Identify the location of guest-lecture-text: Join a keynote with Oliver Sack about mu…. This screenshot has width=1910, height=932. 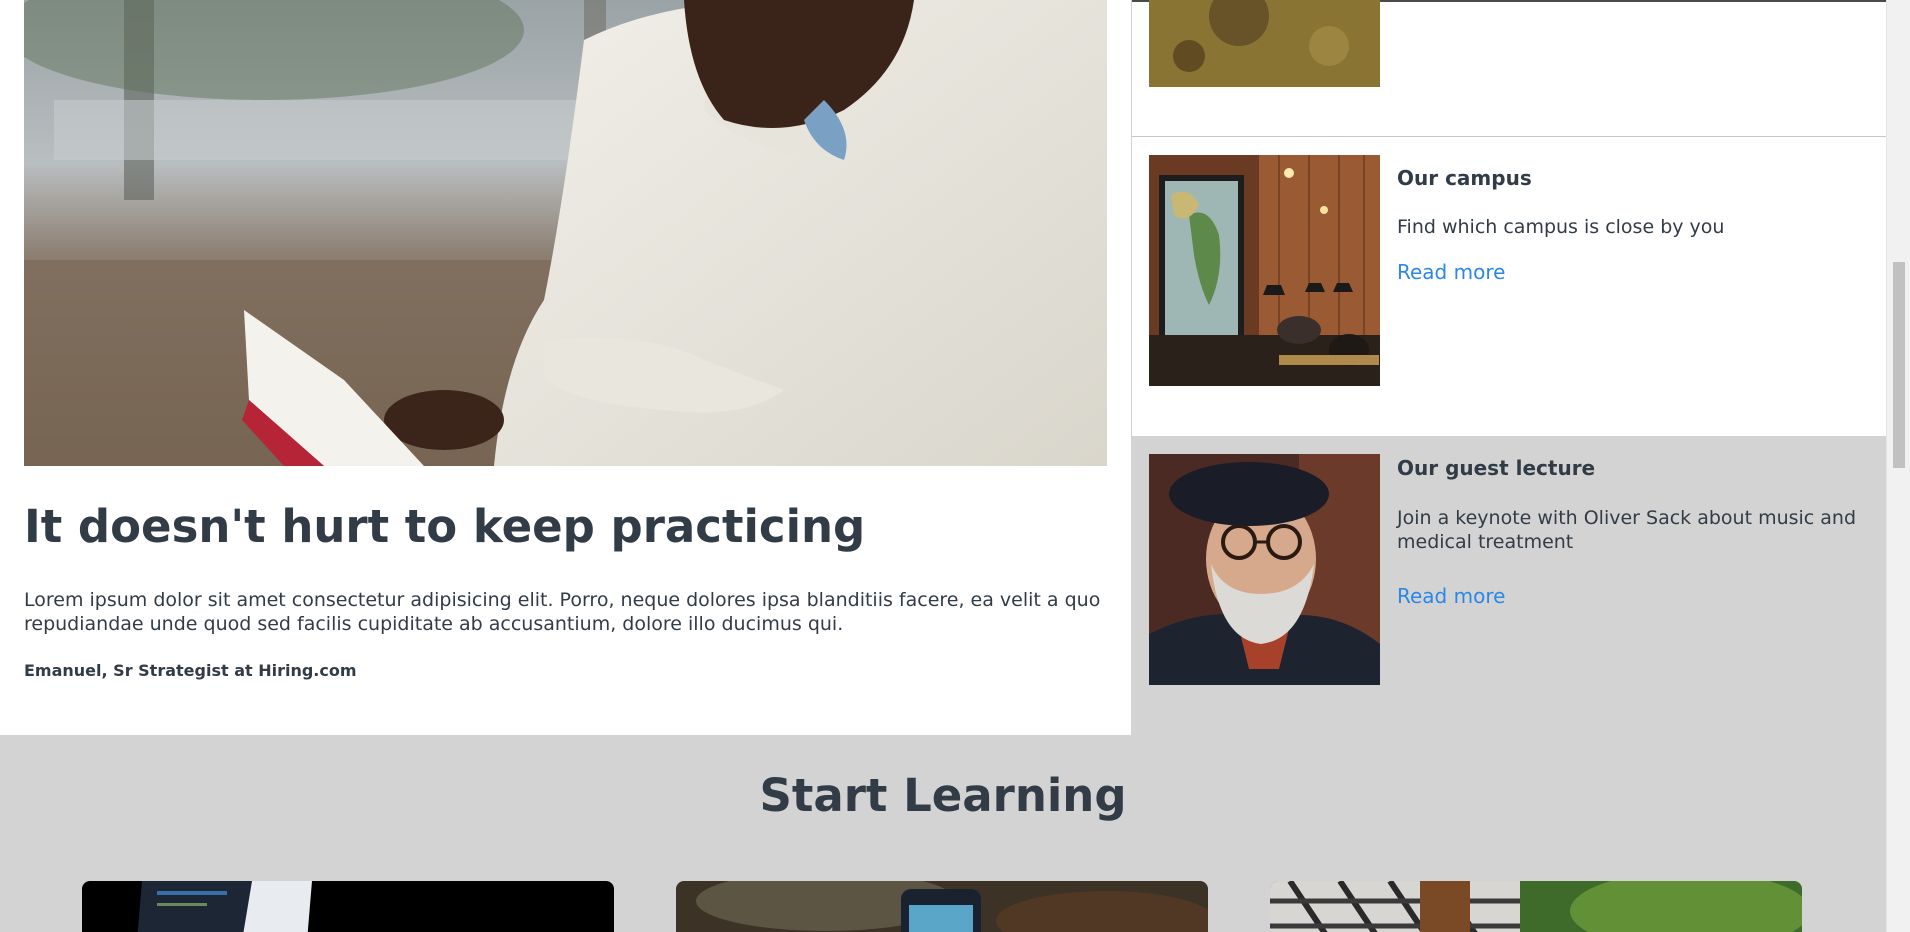
(1627, 530).